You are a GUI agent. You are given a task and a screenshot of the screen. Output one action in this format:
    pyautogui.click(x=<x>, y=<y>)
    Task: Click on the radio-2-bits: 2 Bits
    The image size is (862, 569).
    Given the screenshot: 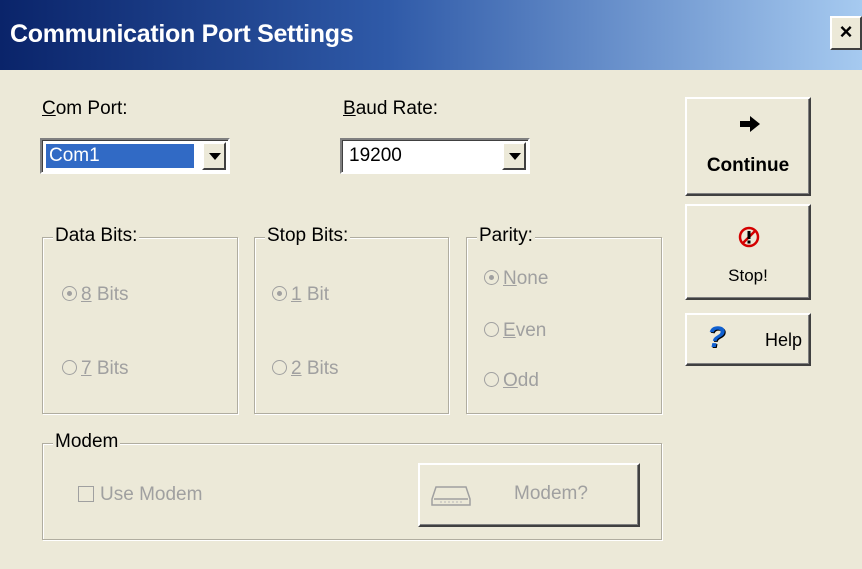 What is the action you would take?
    pyautogui.click(x=305, y=369)
    